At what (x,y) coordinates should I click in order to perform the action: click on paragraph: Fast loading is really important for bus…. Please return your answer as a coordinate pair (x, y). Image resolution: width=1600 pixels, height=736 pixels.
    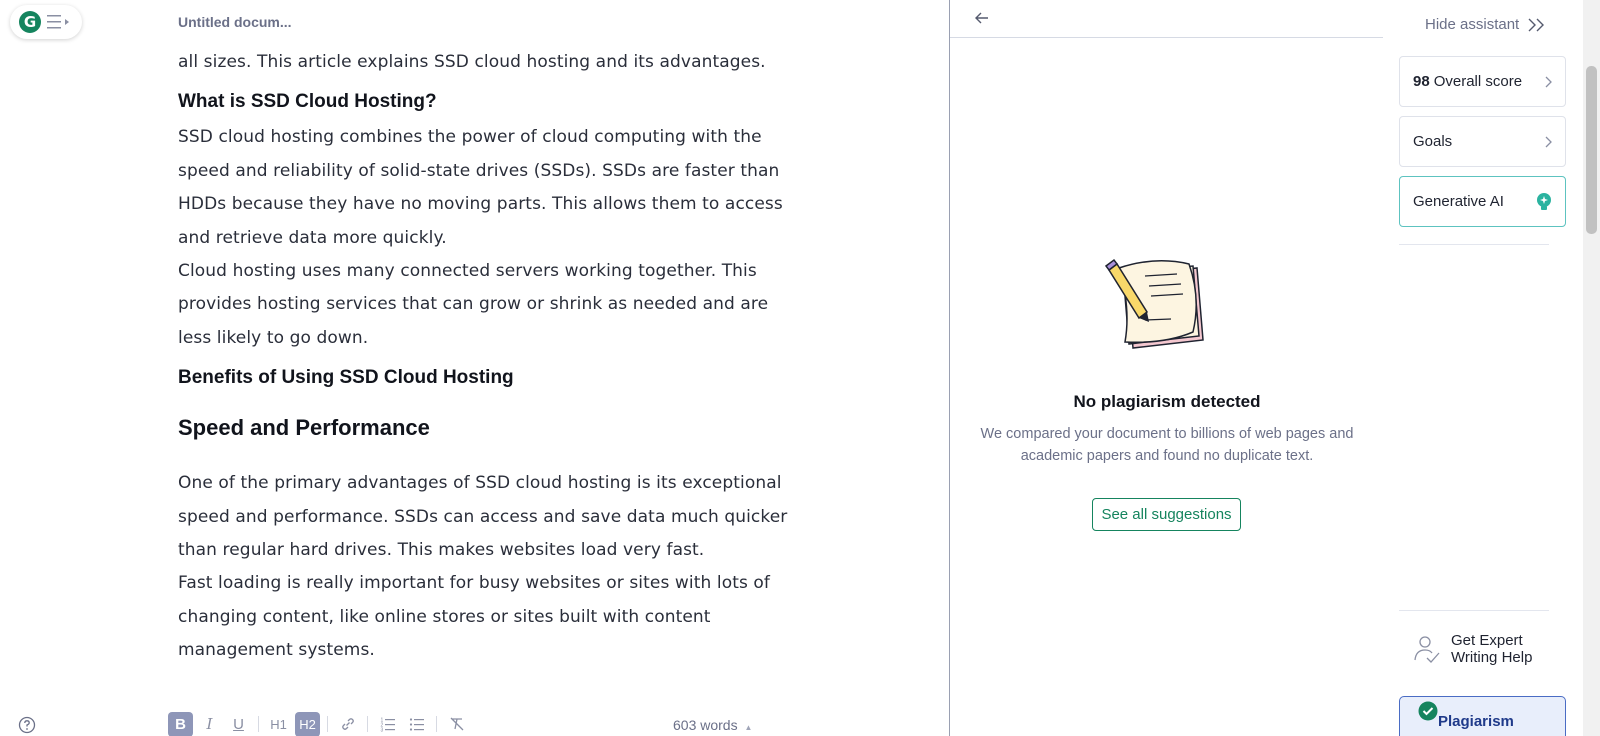
    Looking at the image, I should click on (488, 617).